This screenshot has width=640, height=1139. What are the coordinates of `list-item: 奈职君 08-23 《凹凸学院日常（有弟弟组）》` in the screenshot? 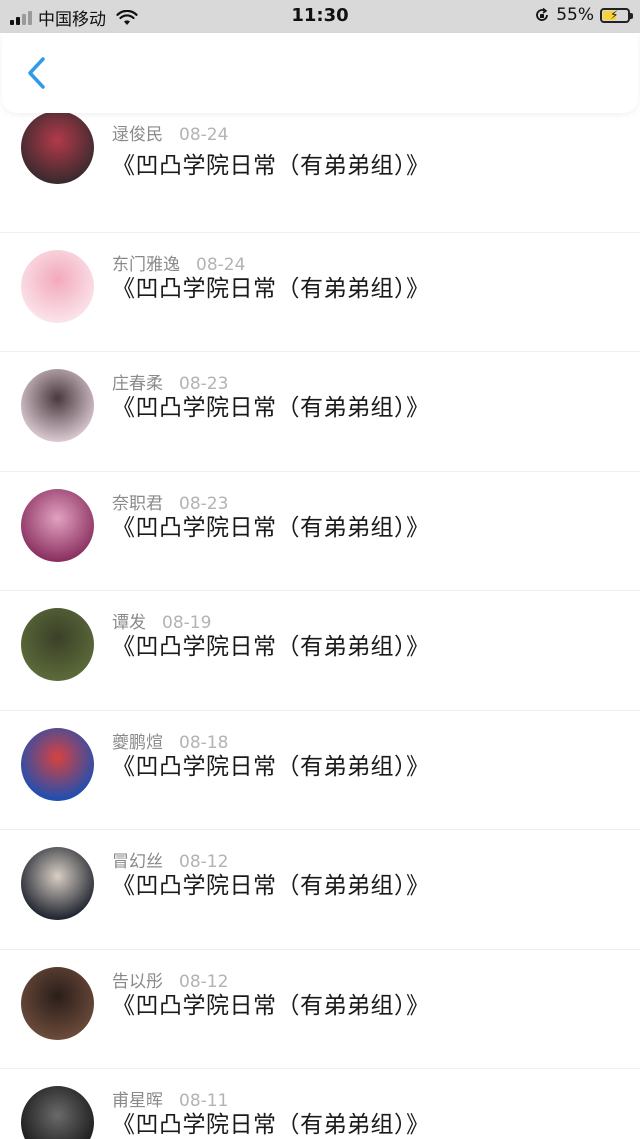 It's located at (320, 531).